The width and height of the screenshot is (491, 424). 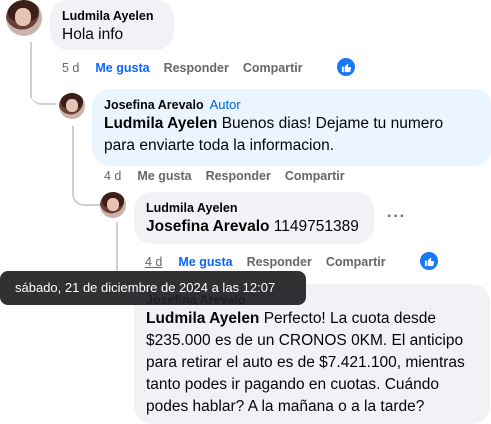 What do you see at coordinates (292, 105) in the screenshot?
I see `comment-author: Josefina Arevalo Autor` at bounding box center [292, 105].